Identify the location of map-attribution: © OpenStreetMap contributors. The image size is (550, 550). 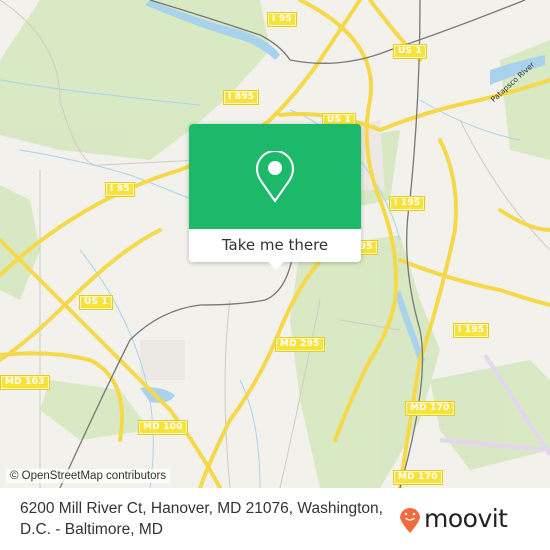
(88, 476).